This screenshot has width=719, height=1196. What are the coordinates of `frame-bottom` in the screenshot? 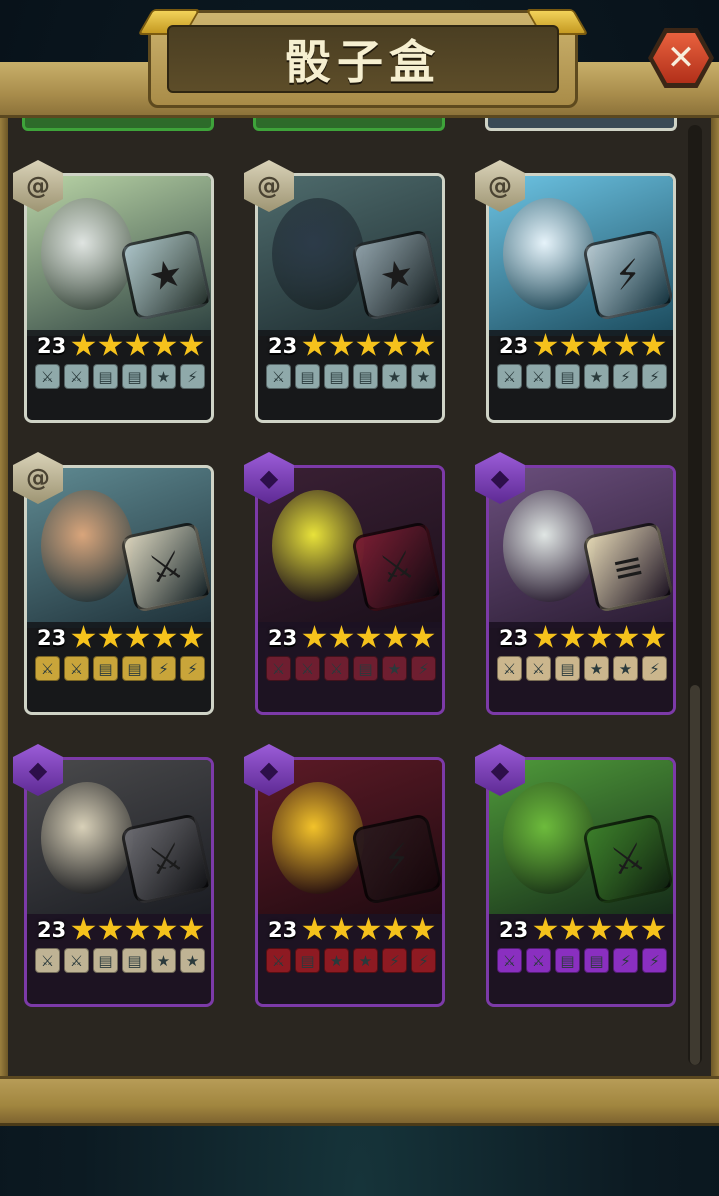 It's located at (359, 1101).